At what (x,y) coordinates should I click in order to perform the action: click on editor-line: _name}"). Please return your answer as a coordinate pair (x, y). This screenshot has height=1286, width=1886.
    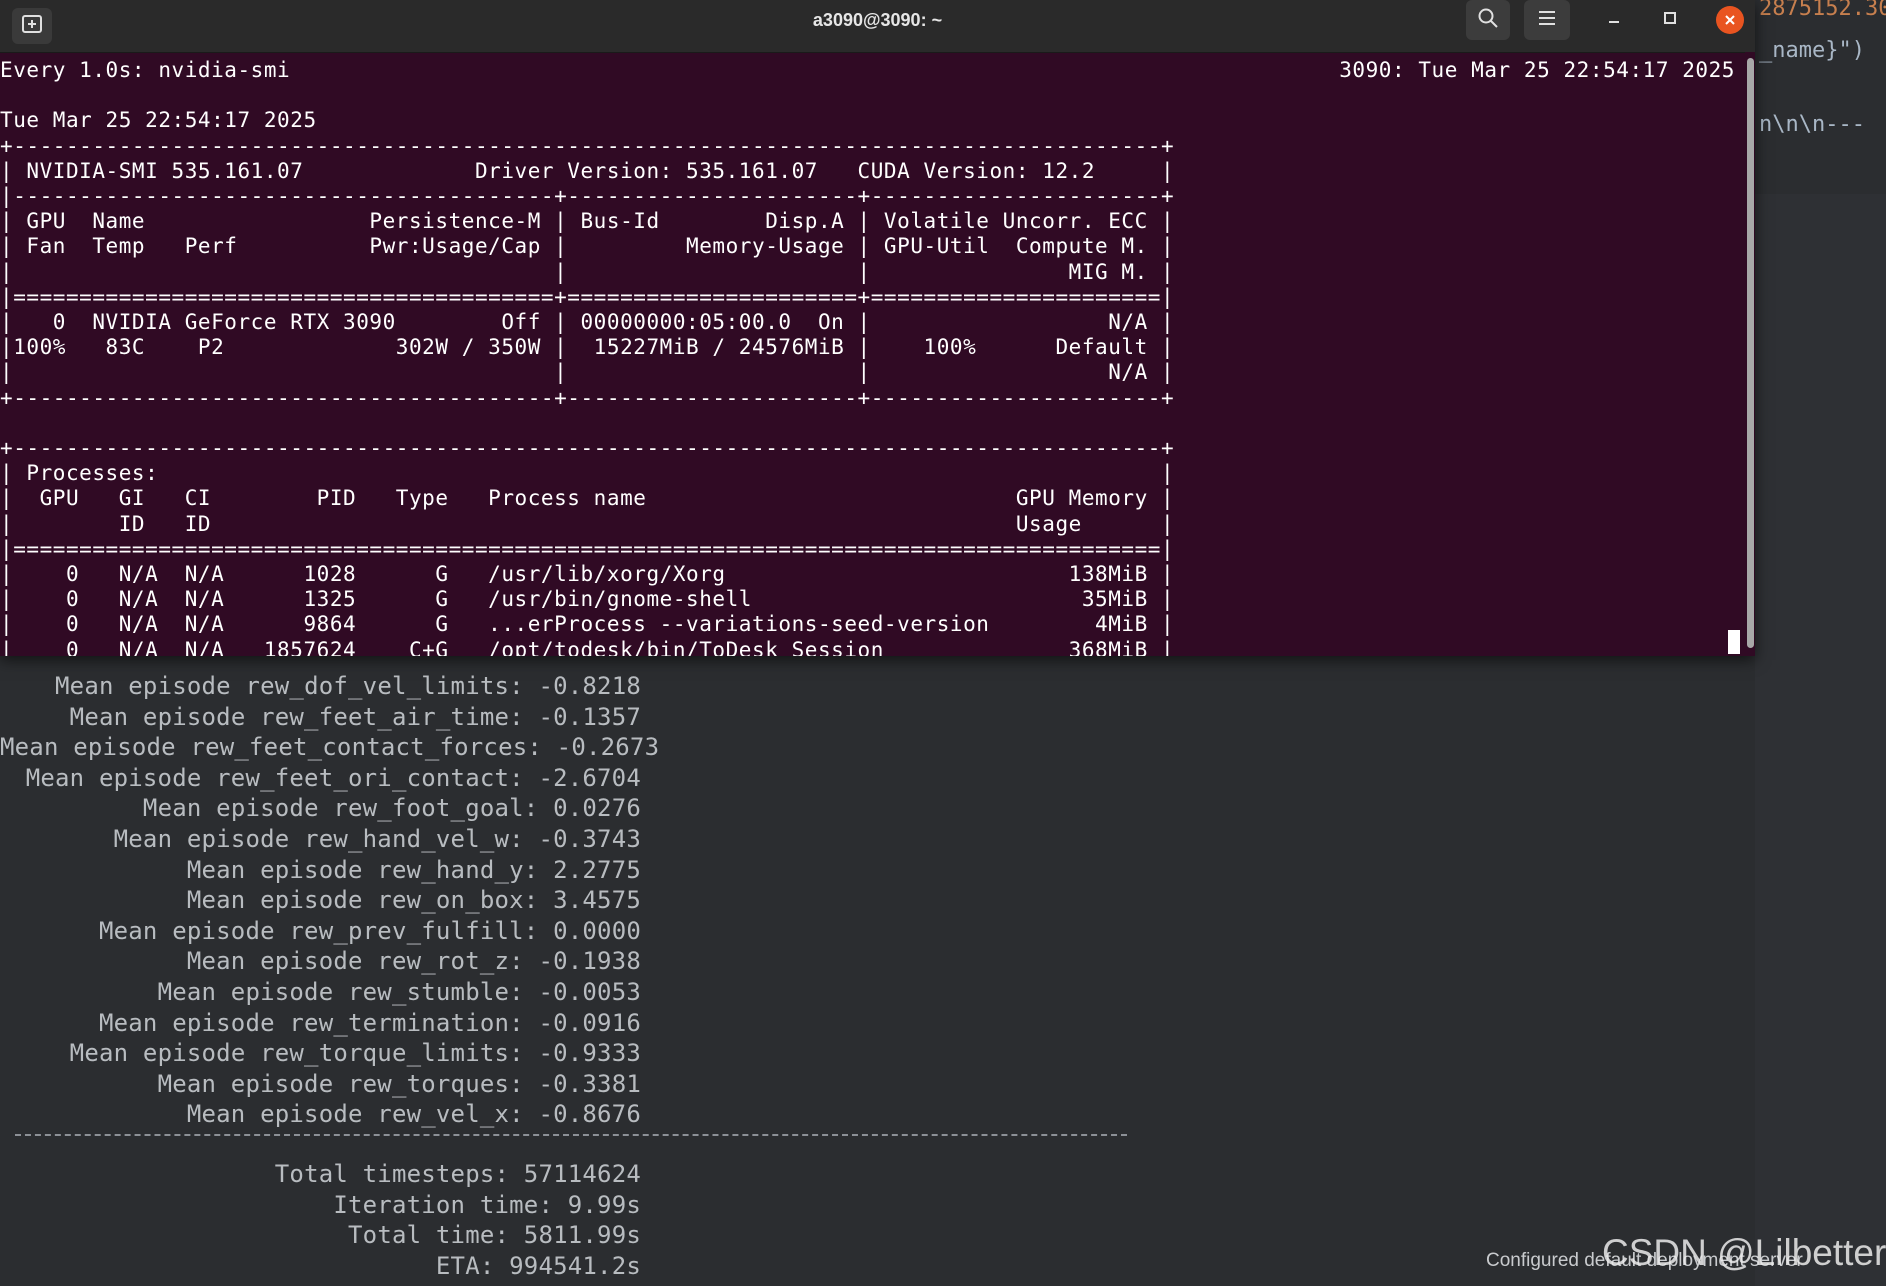
    Looking at the image, I should click on (1812, 50).